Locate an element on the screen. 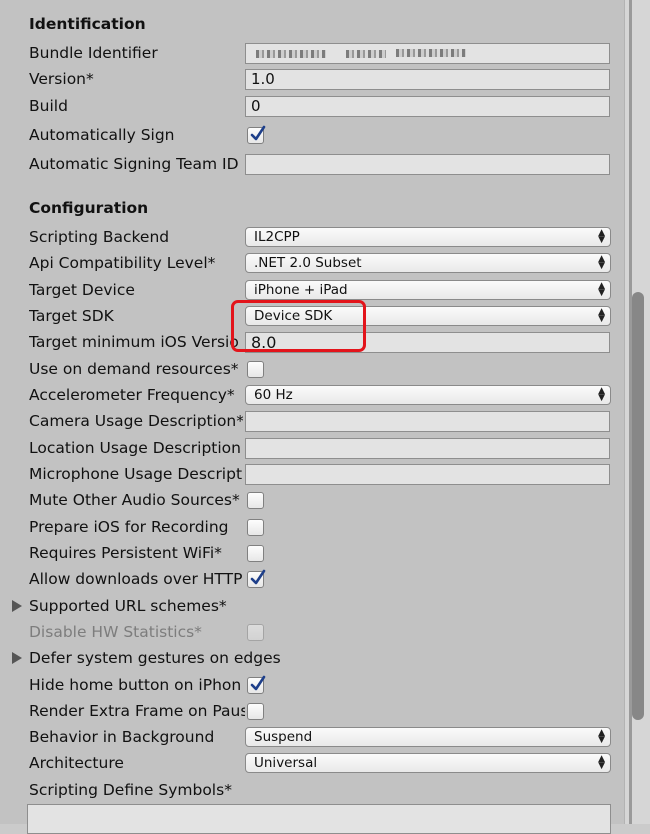 Image resolution: width=650 pixels, height=834 pixels. scrollbar-thumb is located at coordinates (638, 506).